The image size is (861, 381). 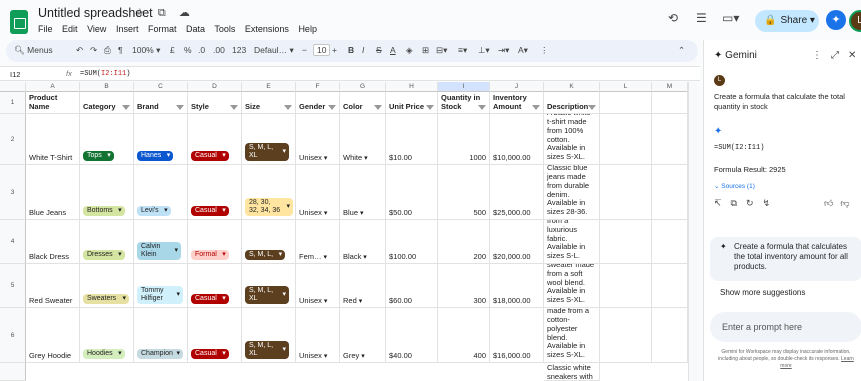 I want to click on menu-help: Help, so click(x=307, y=29).